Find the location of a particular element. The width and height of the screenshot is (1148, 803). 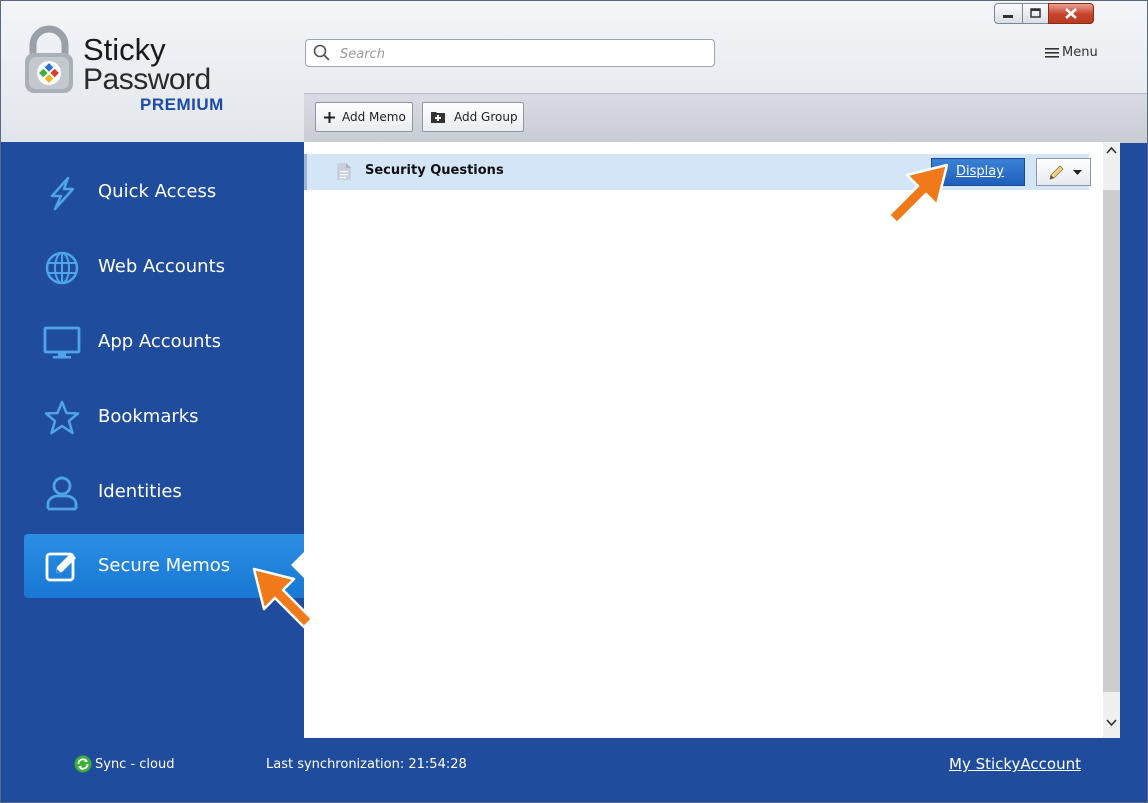

add-folder-icon is located at coordinates (438, 117).